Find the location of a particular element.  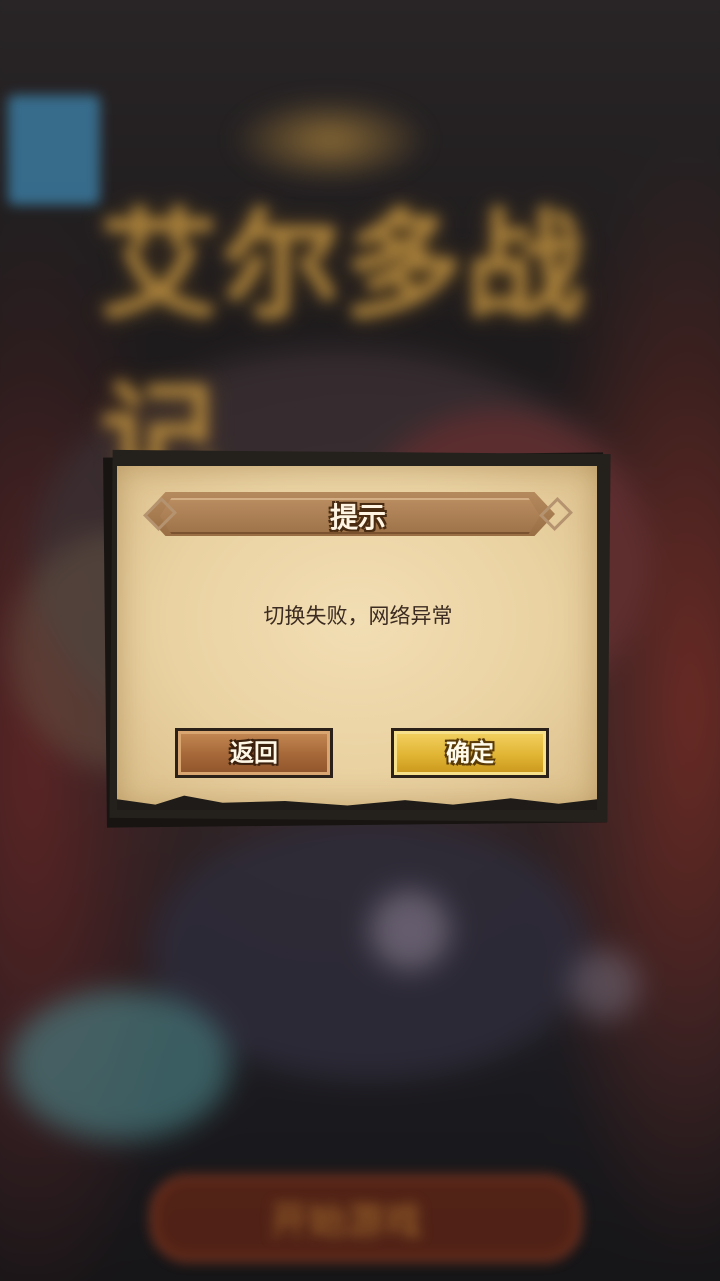

back-button: 返回 is located at coordinates (254, 753).